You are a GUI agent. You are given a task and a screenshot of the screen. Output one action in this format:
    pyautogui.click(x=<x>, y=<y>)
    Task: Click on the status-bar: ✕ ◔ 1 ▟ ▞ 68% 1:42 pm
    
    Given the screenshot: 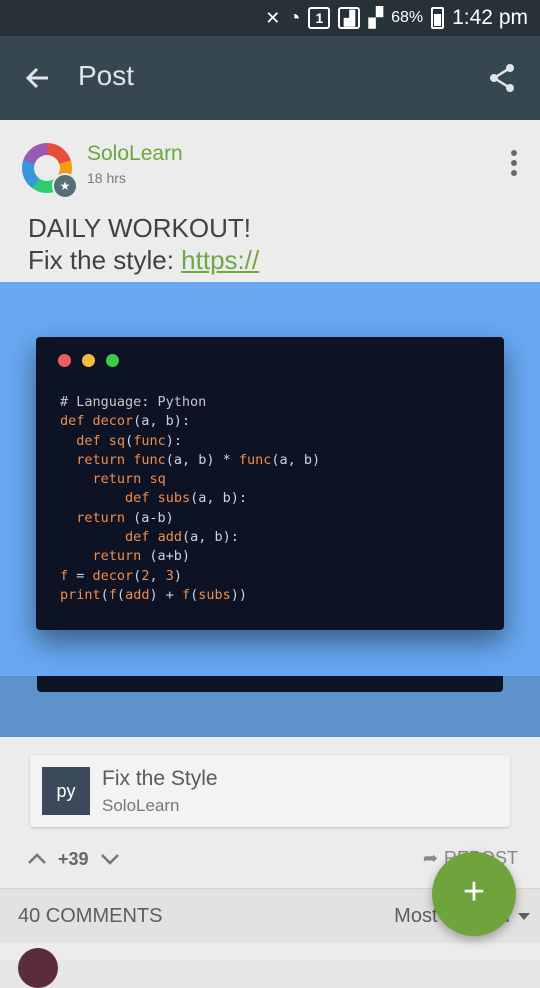 What is the action you would take?
    pyautogui.click(x=270, y=18)
    